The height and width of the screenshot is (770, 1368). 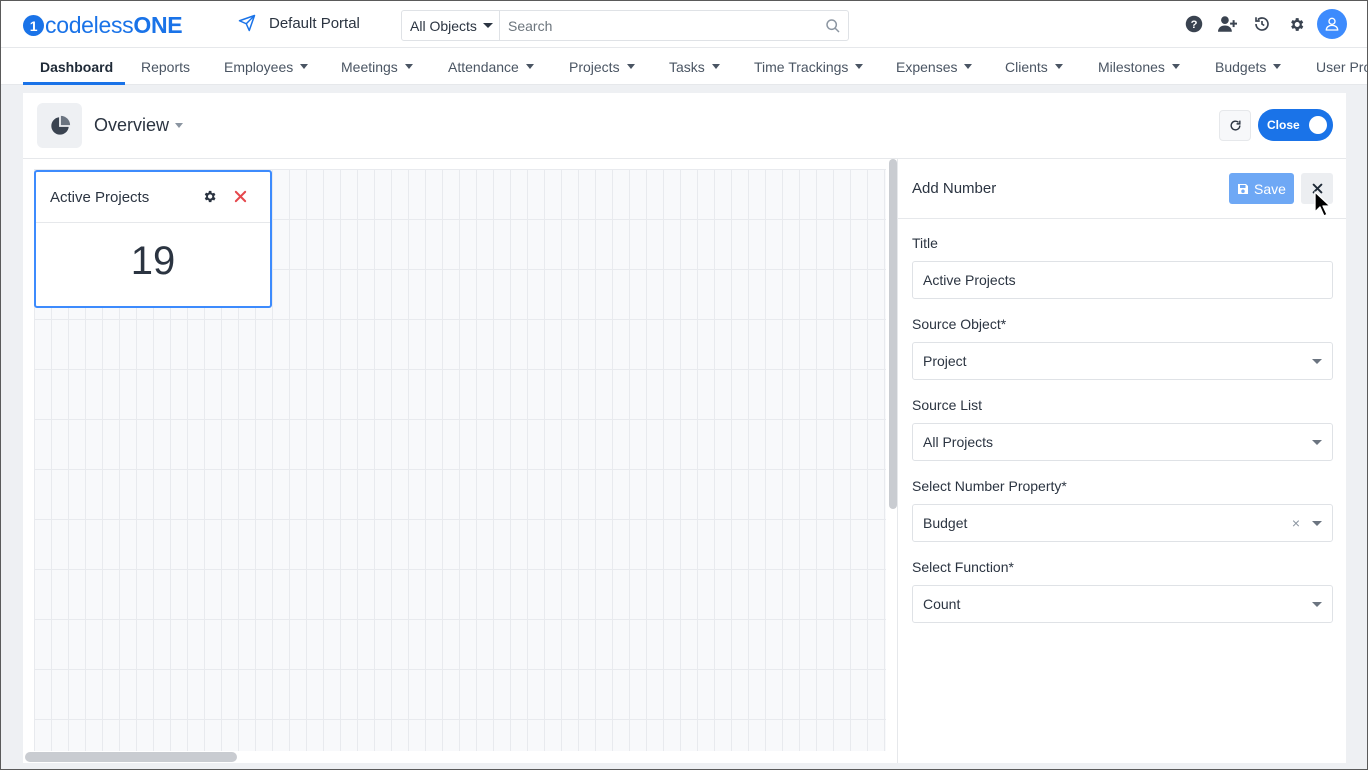 I want to click on widget-value: 19, so click(x=153, y=261).